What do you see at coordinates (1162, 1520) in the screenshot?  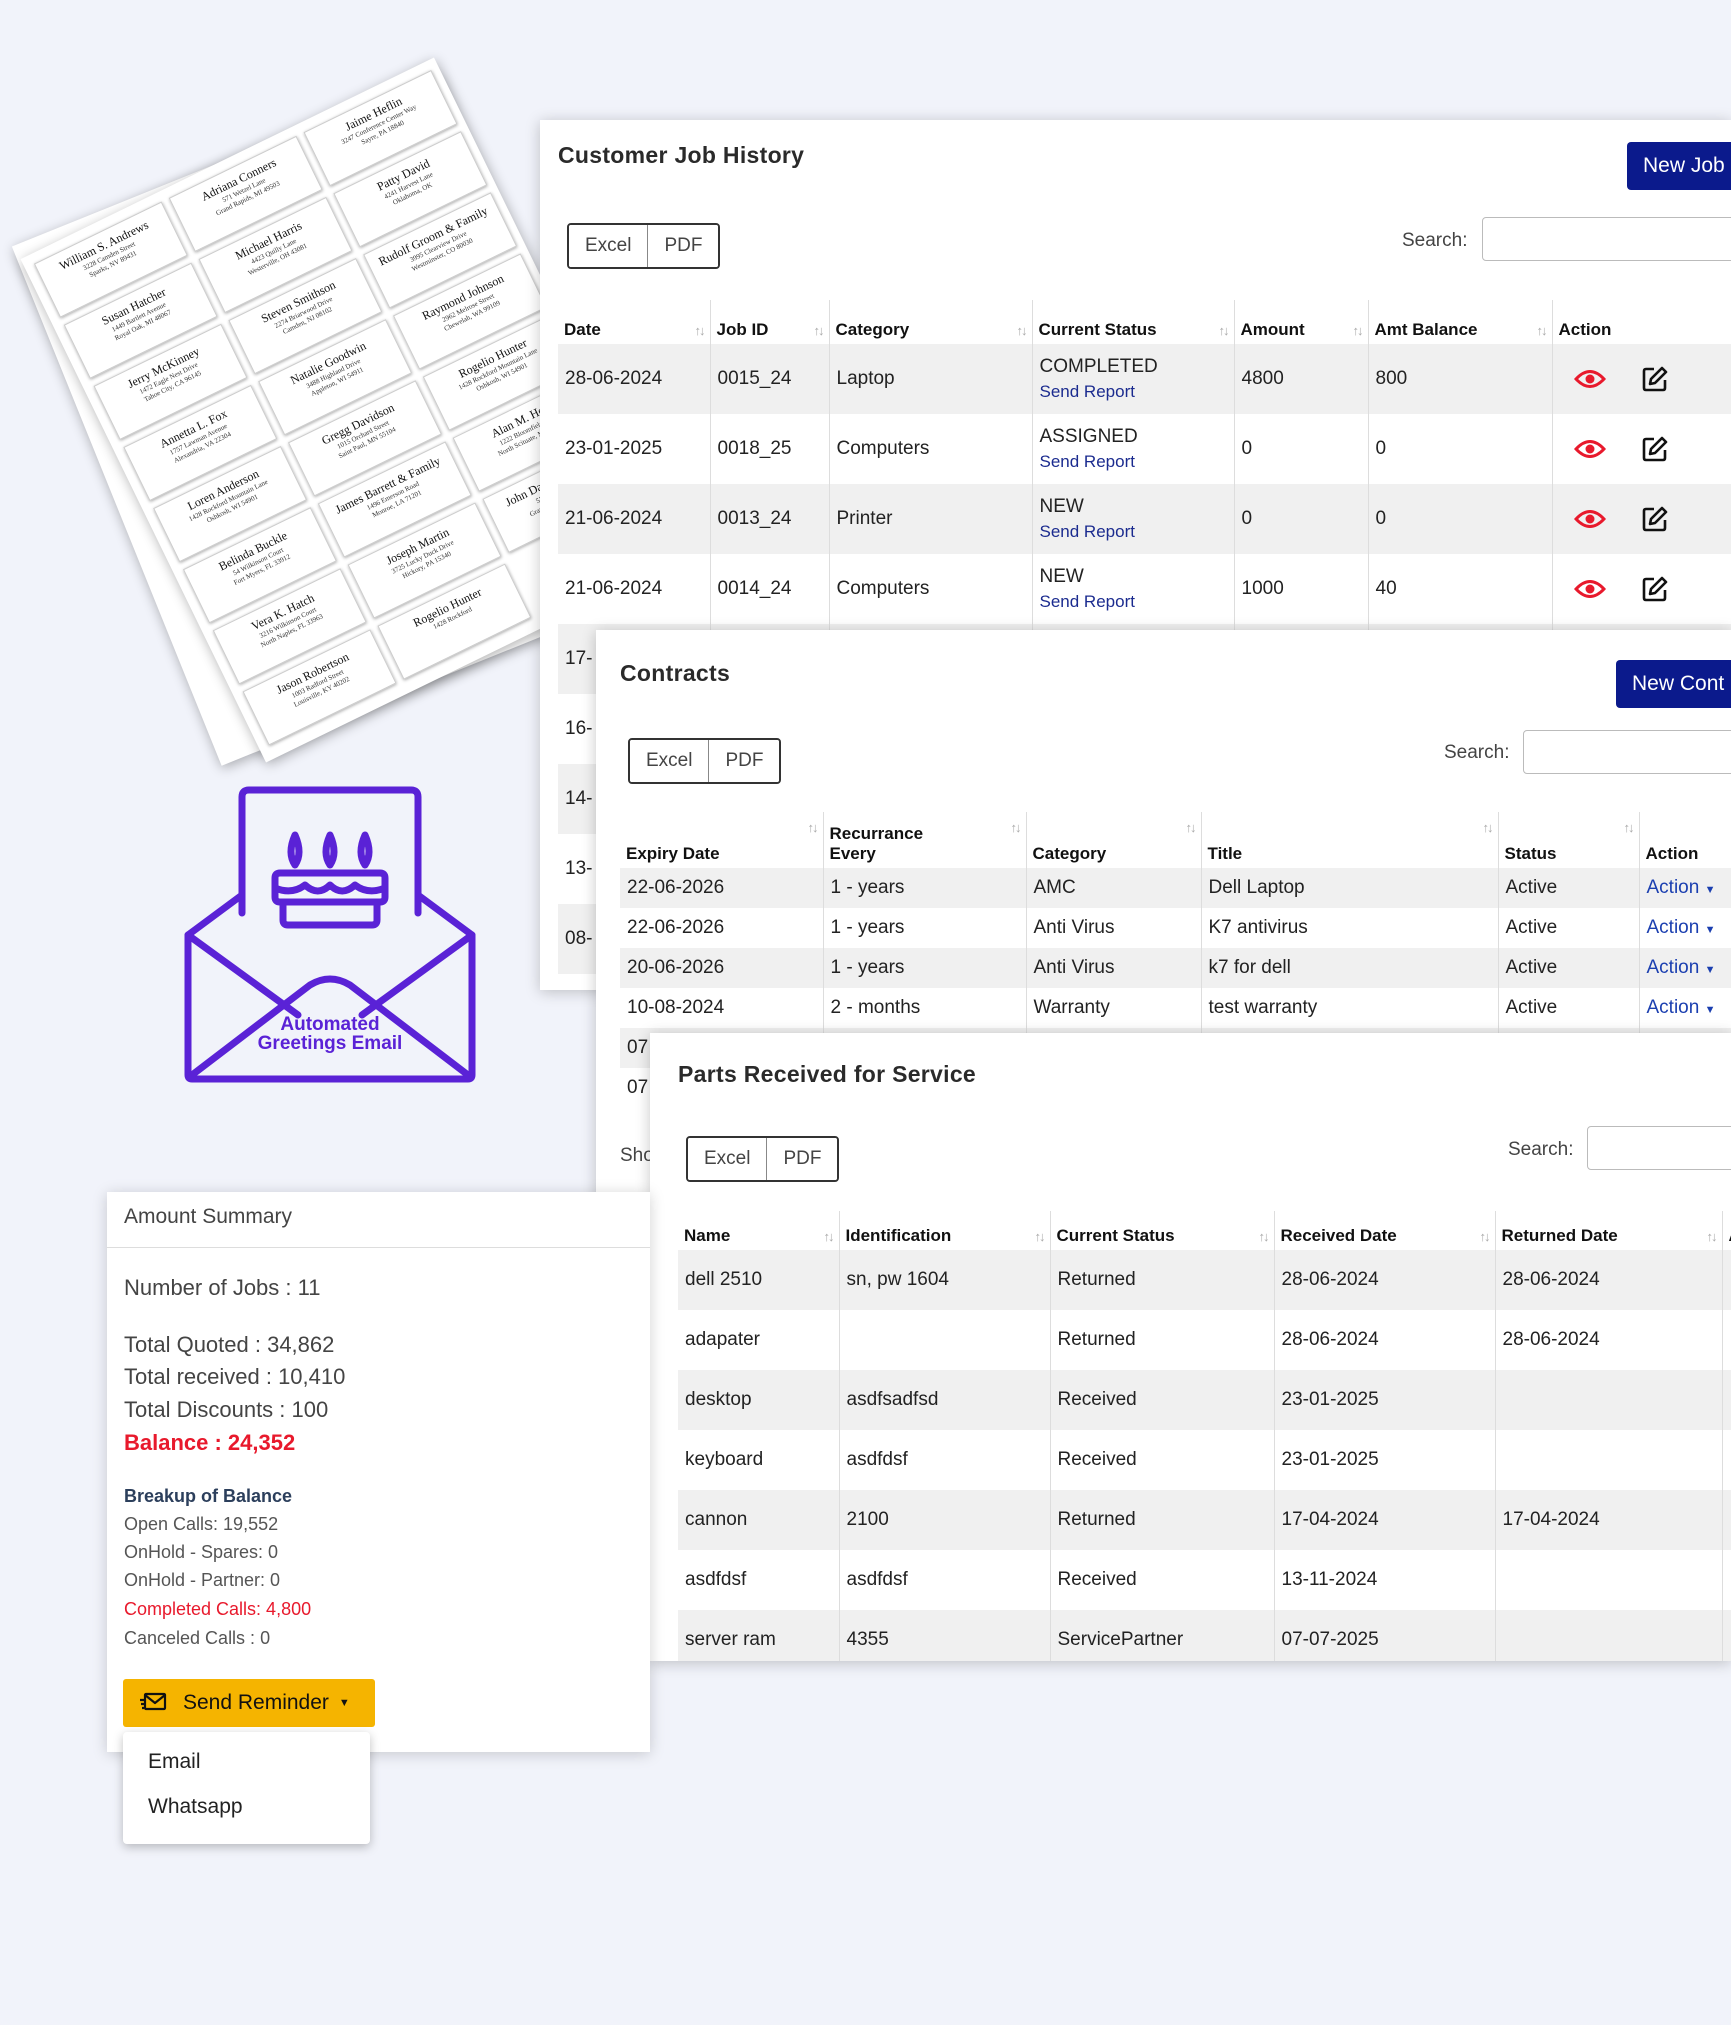 I see `cell-status: Returned` at bounding box center [1162, 1520].